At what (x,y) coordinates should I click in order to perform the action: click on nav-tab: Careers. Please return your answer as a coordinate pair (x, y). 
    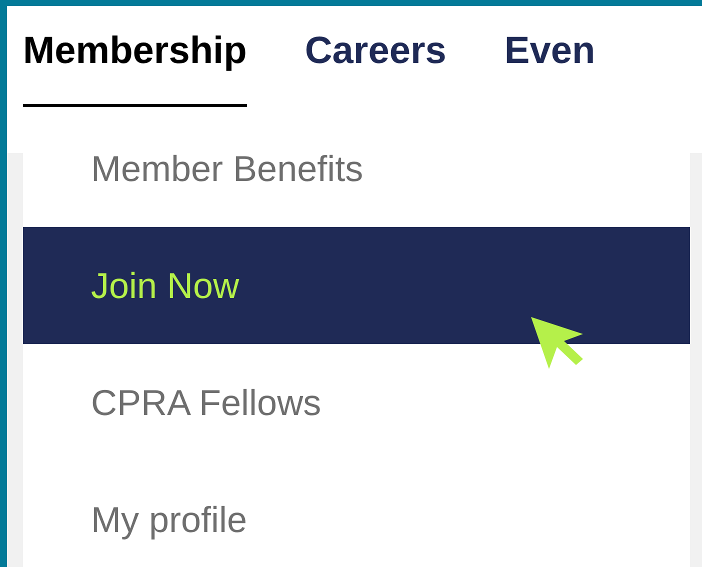
    Looking at the image, I should click on (375, 56).